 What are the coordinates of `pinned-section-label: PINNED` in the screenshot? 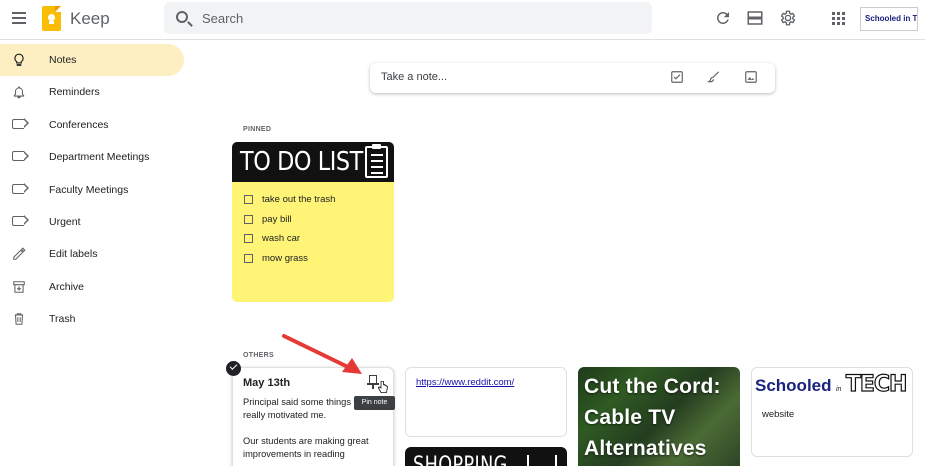 It's located at (257, 129).